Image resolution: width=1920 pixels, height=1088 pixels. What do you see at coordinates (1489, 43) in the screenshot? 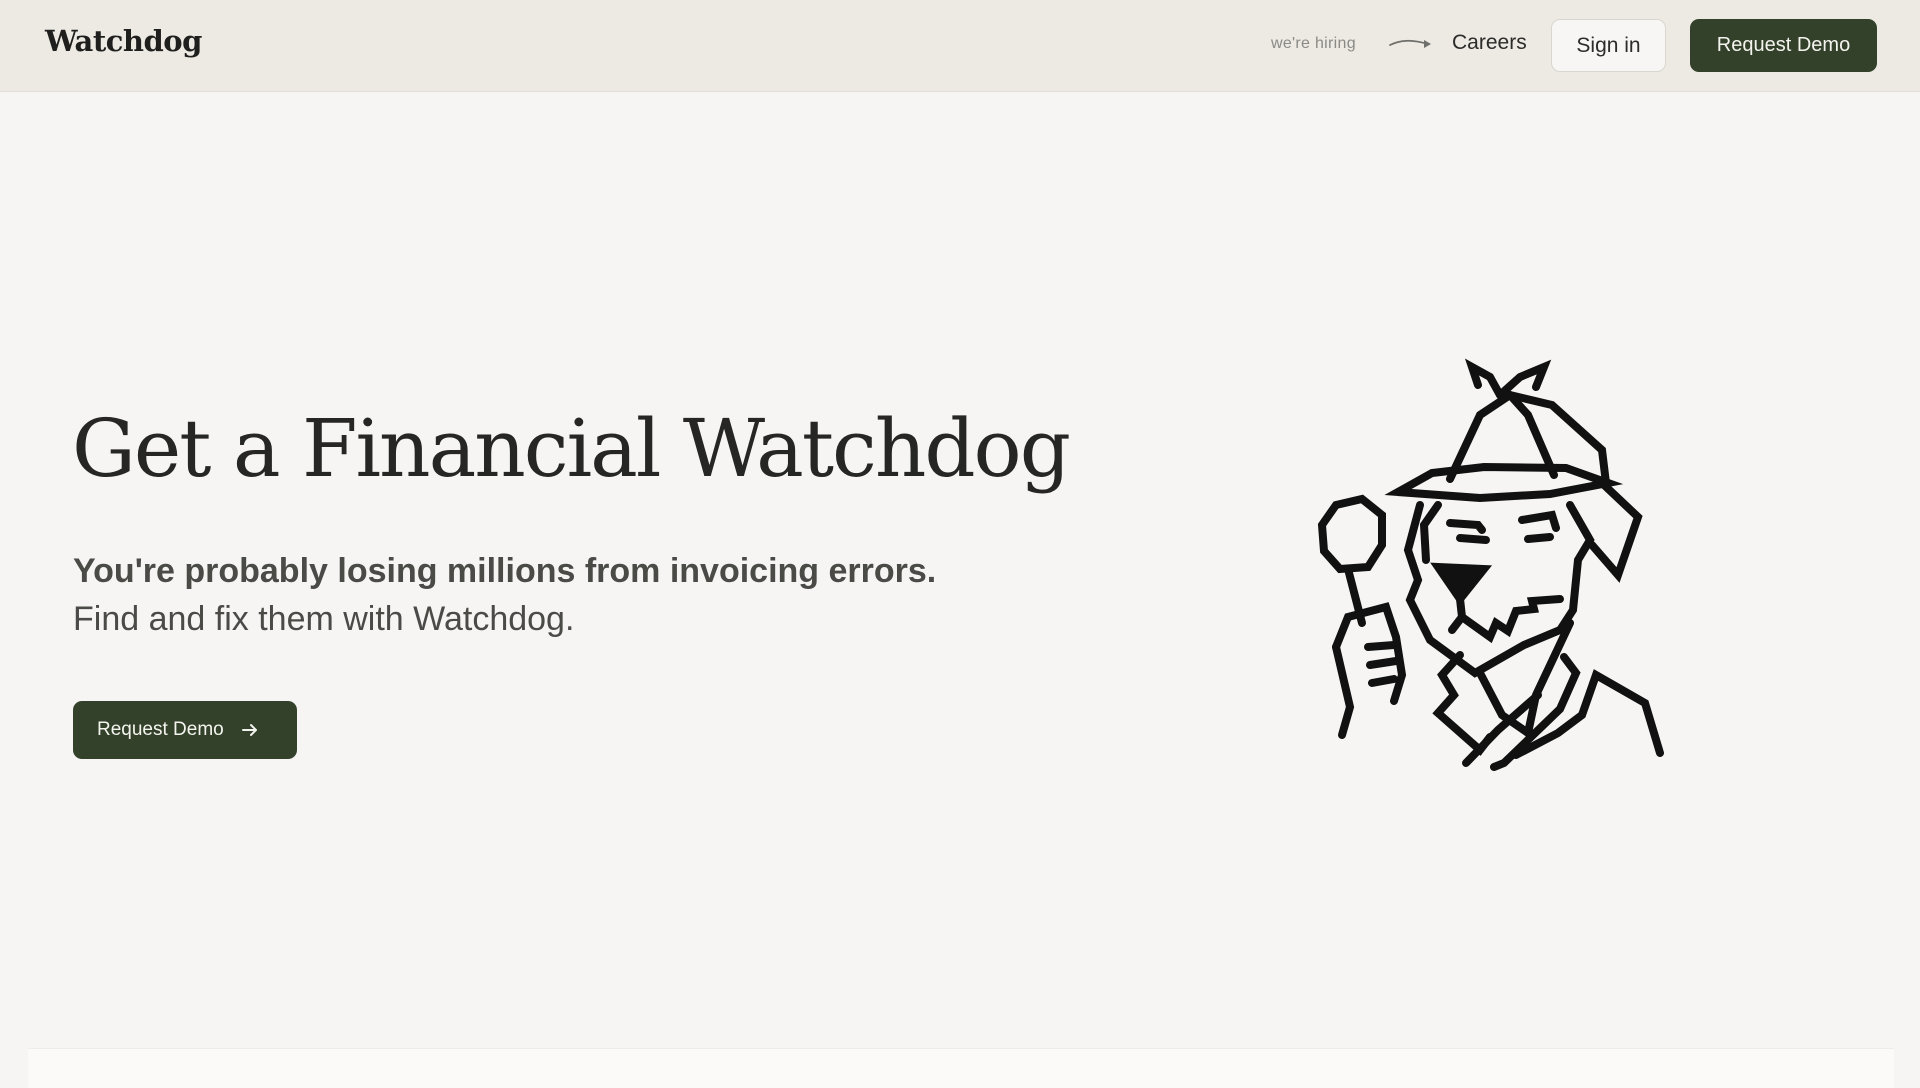
I see `careers-link: Careers` at bounding box center [1489, 43].